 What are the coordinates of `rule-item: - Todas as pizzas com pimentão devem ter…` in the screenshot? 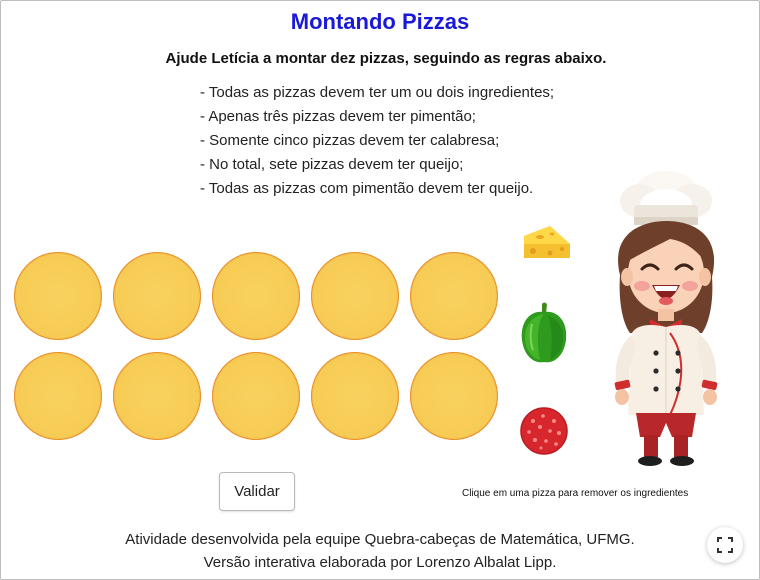 It's located at (367, 188).